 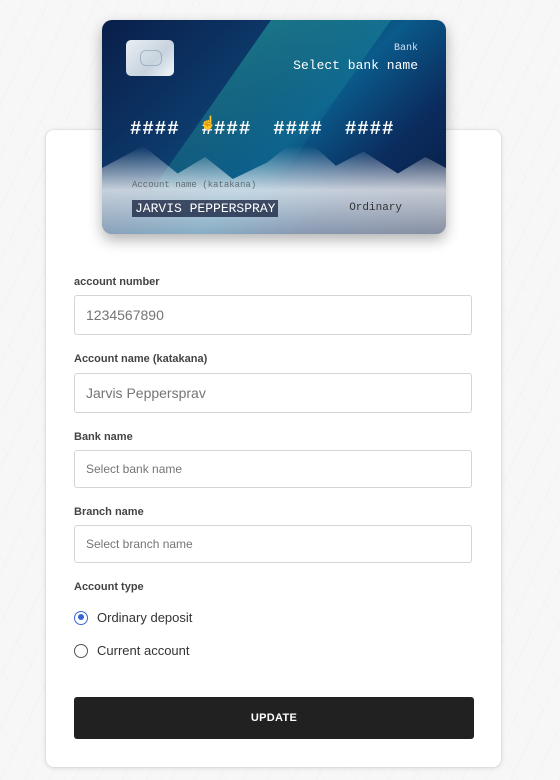 What do you see at coordinates (208, 122) in the screenshot?
I see `mouse-cursor-icon: ☝` at bounding box center [208, 122].